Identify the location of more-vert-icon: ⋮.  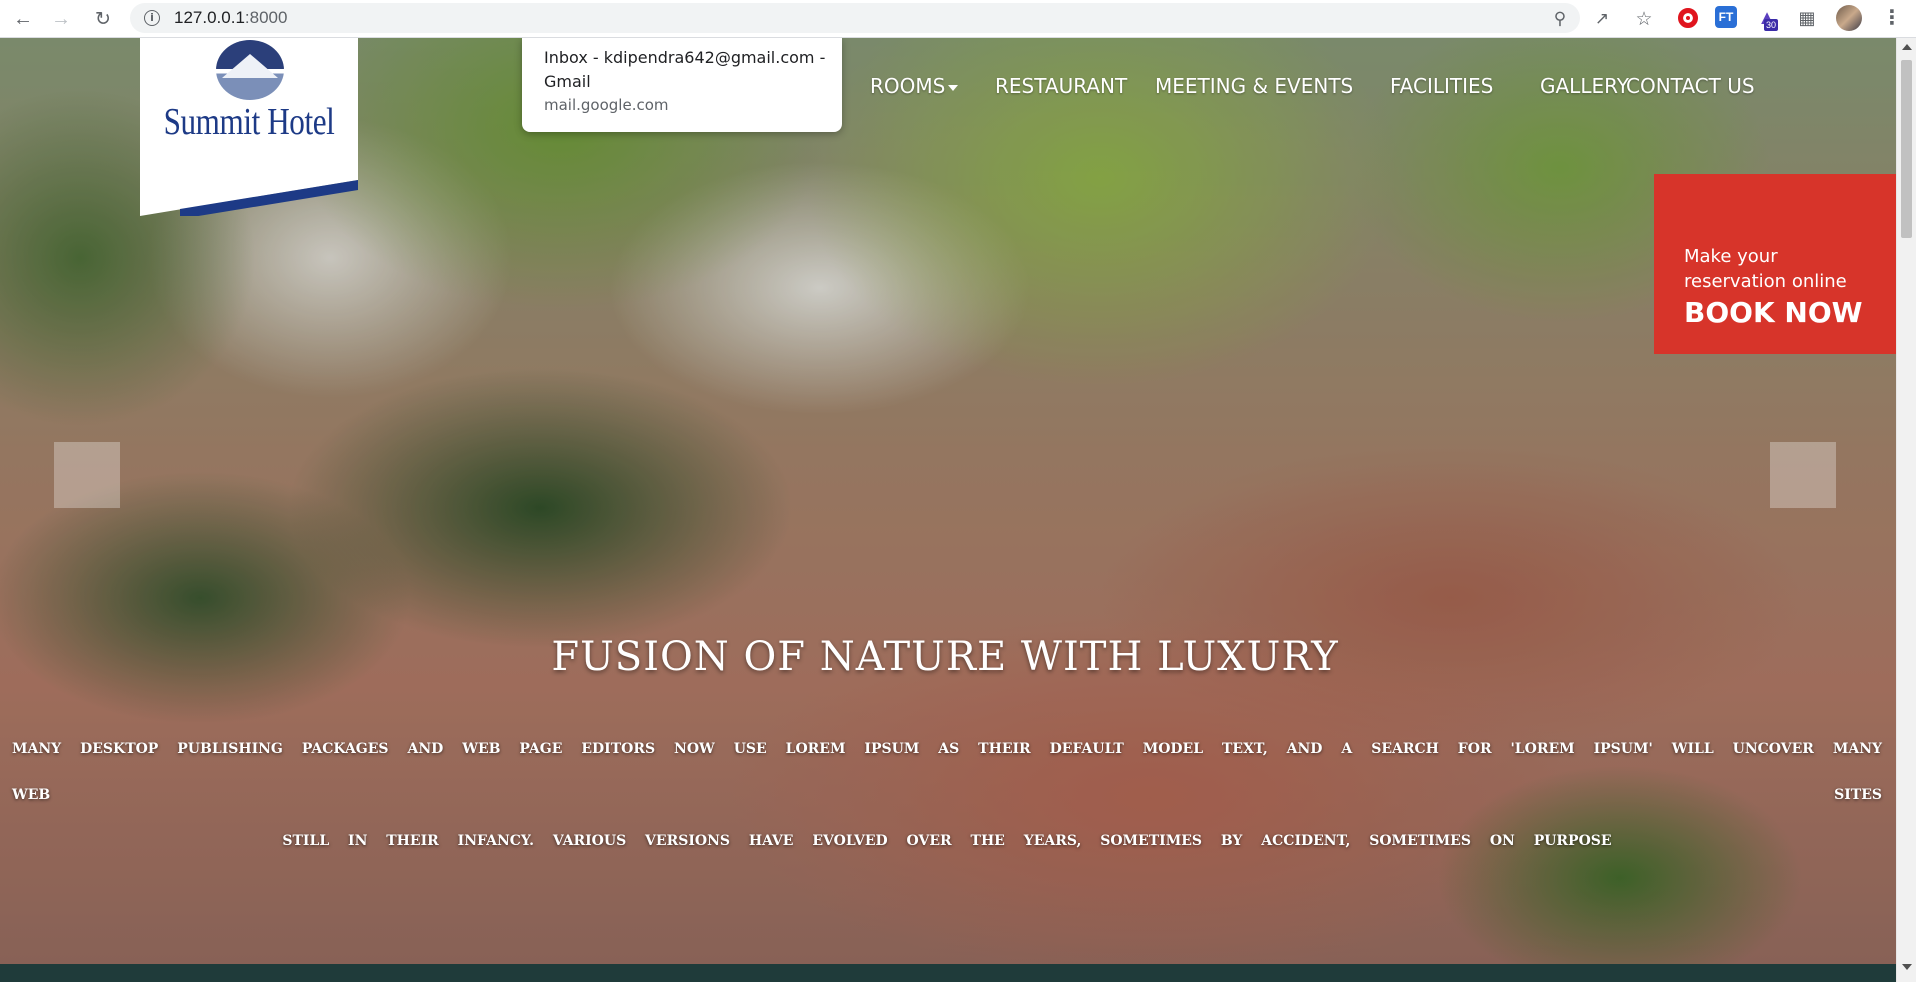
(1892, 18).